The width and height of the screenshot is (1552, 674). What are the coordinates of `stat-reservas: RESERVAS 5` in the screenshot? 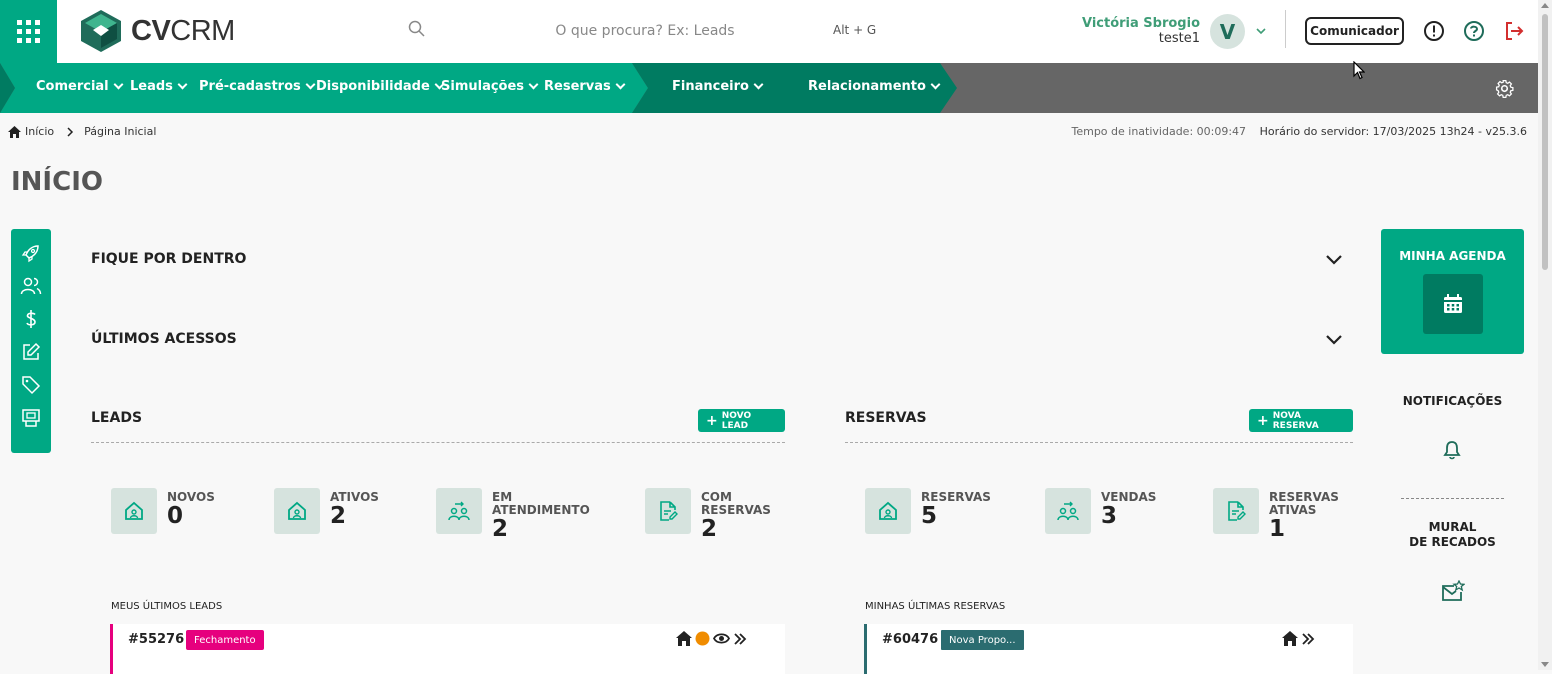 It's located at (928, 511).